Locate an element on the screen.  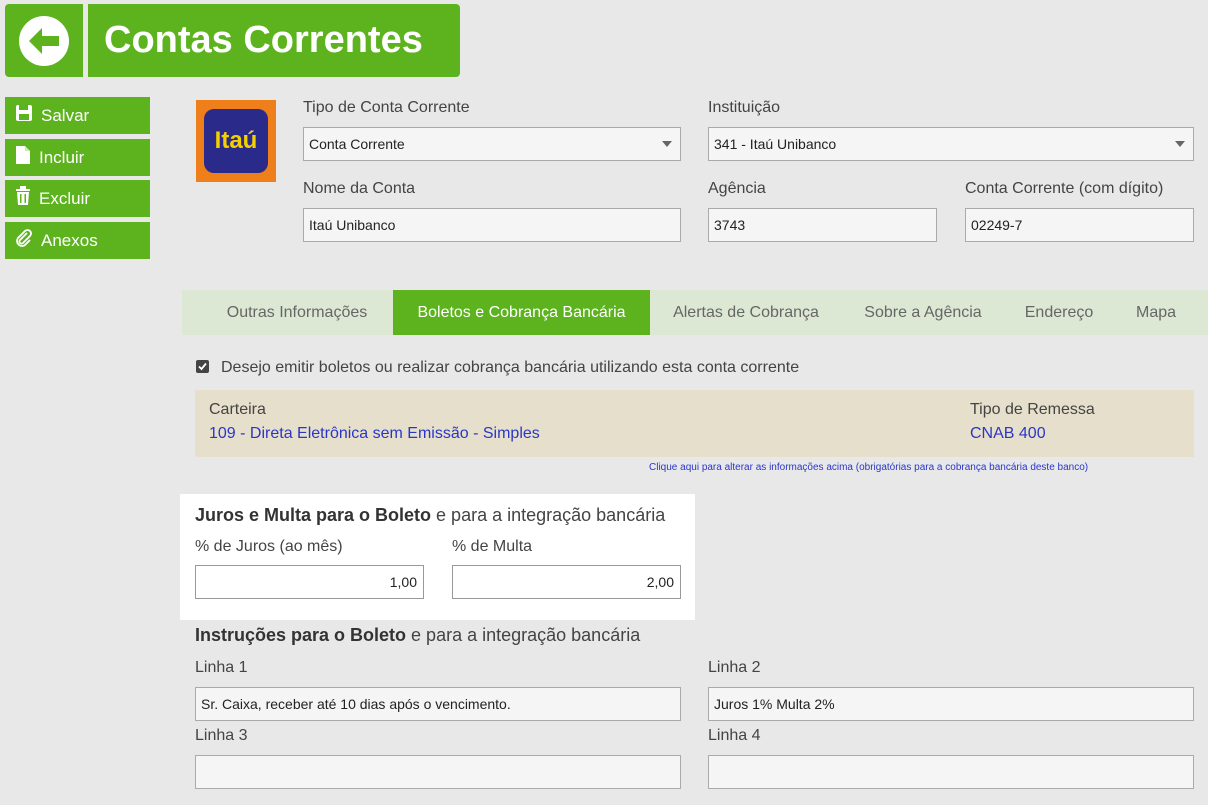
line2-label: Linha 2 is located at coordinates (734, 667).